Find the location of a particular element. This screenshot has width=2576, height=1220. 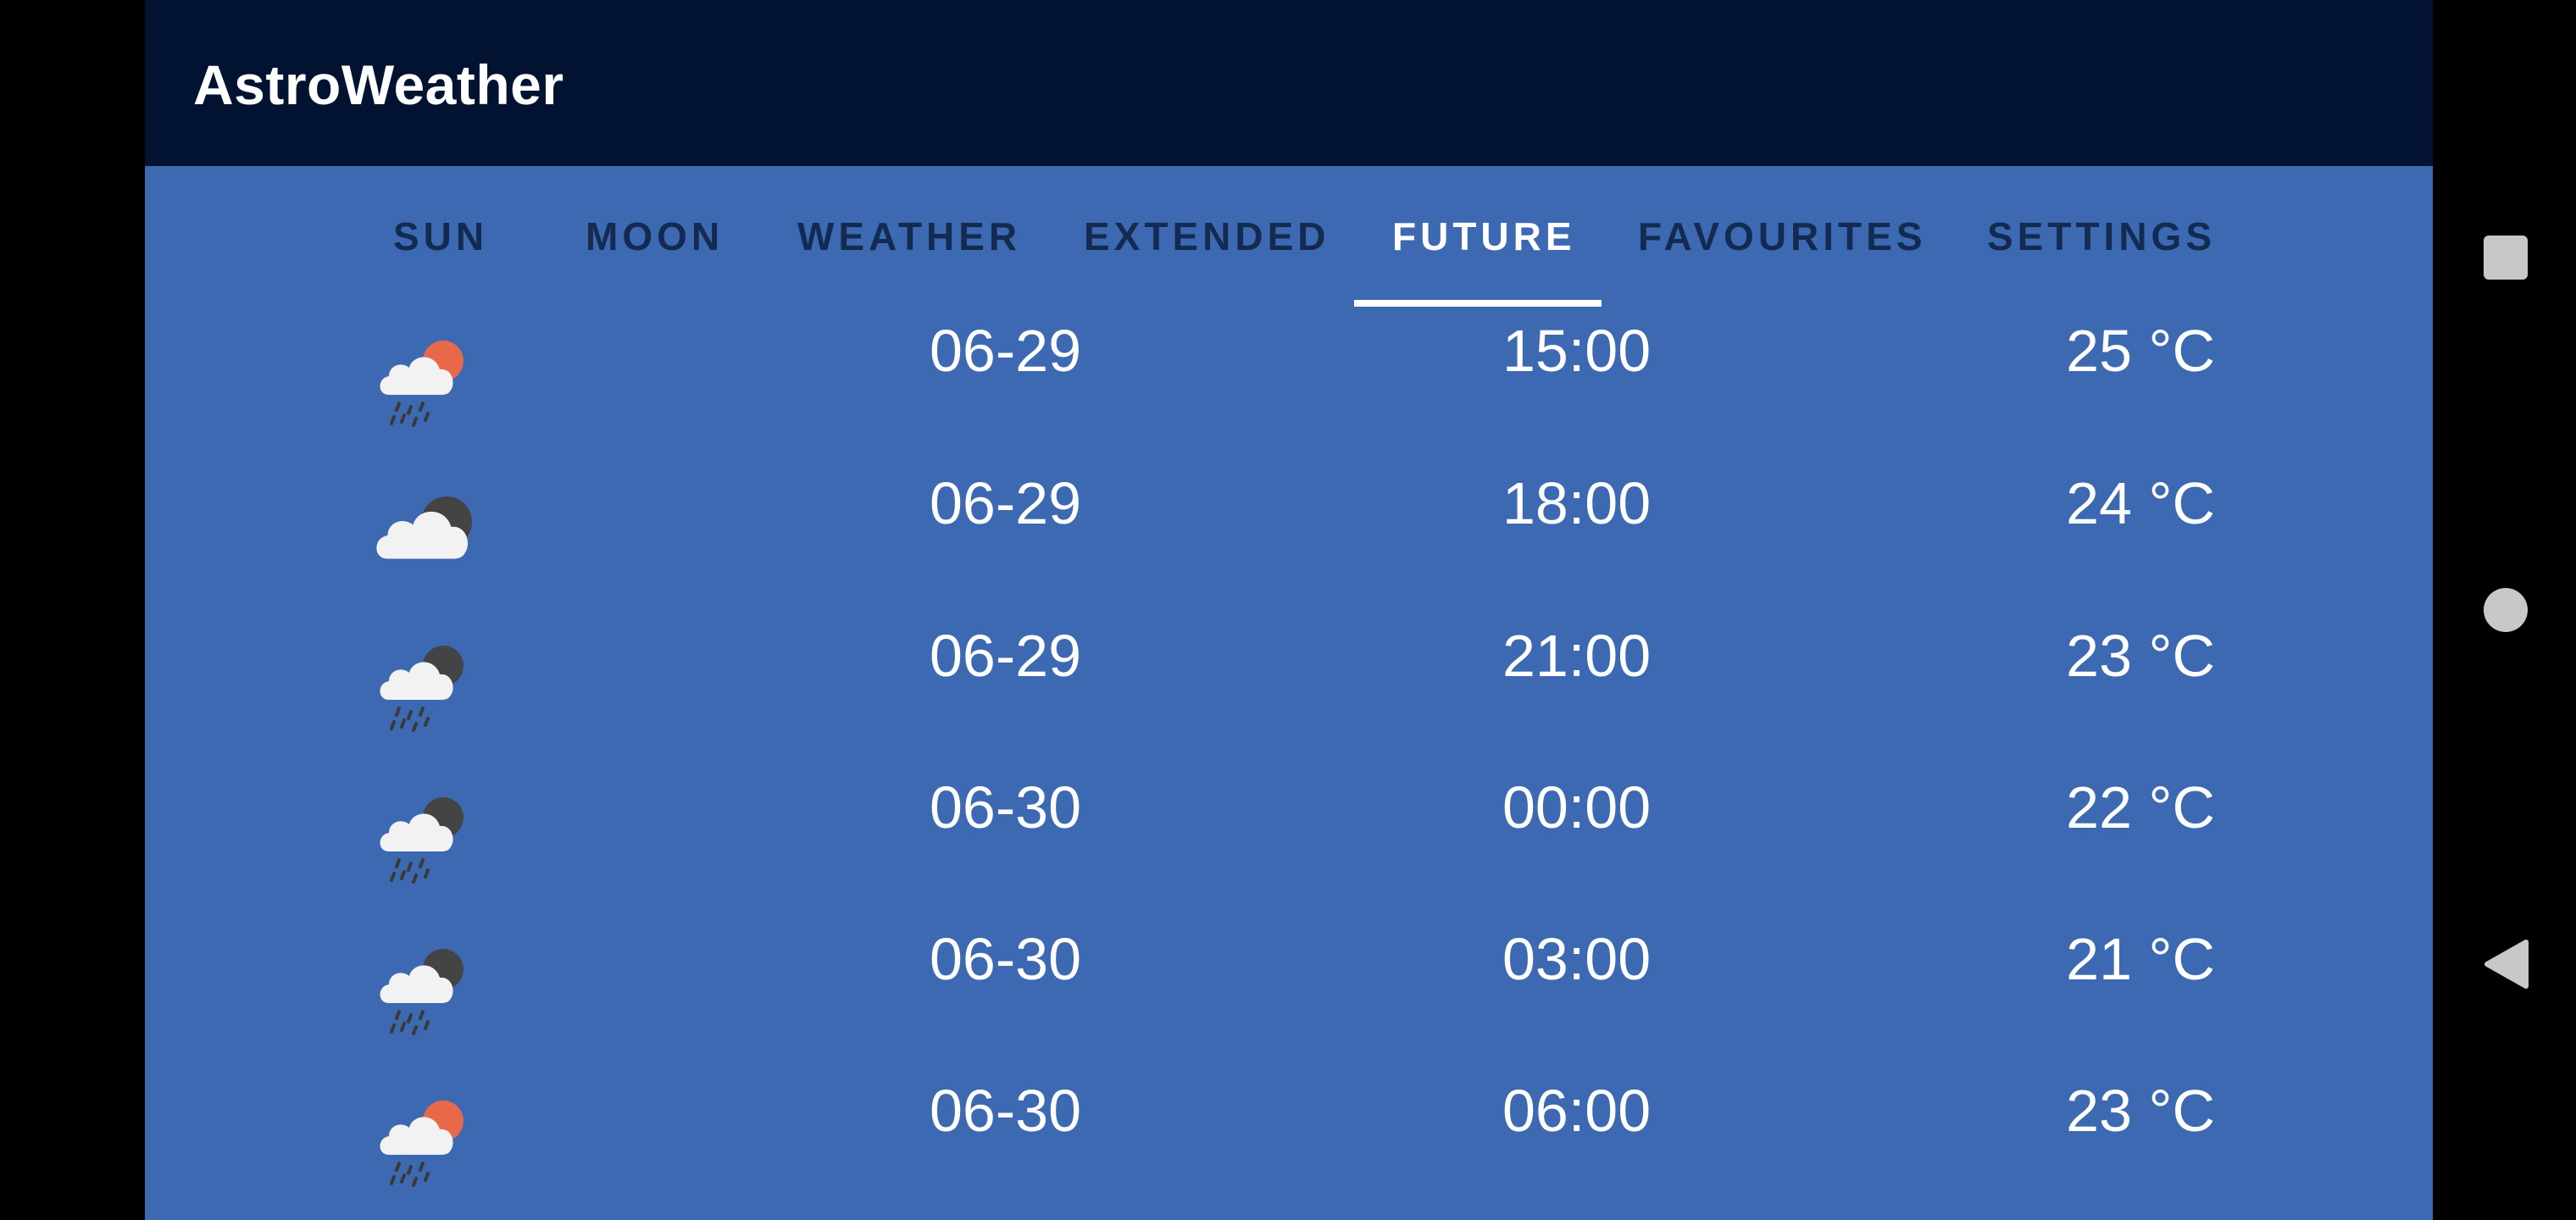

forecast-time: 15:00 is located at coordinates (1577, 351).